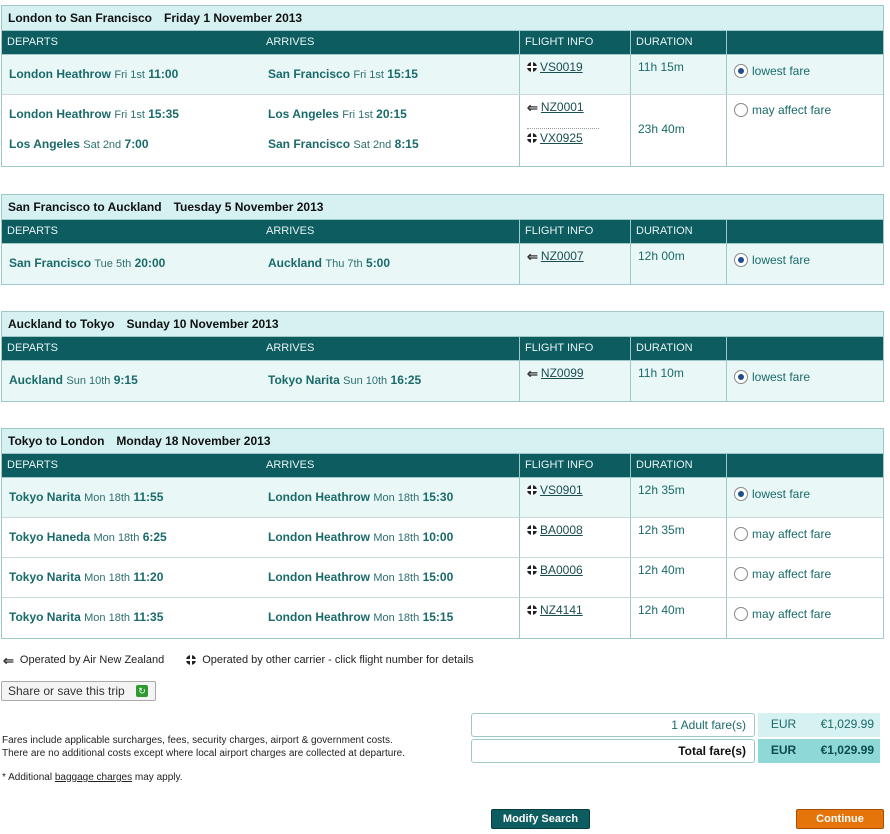 Image resolution: width=890 pixels, height=834 pixels. Describe the element at coordinates (678, 381) in the screenshot. I see `duration-cell: 11h 10m` at that location.